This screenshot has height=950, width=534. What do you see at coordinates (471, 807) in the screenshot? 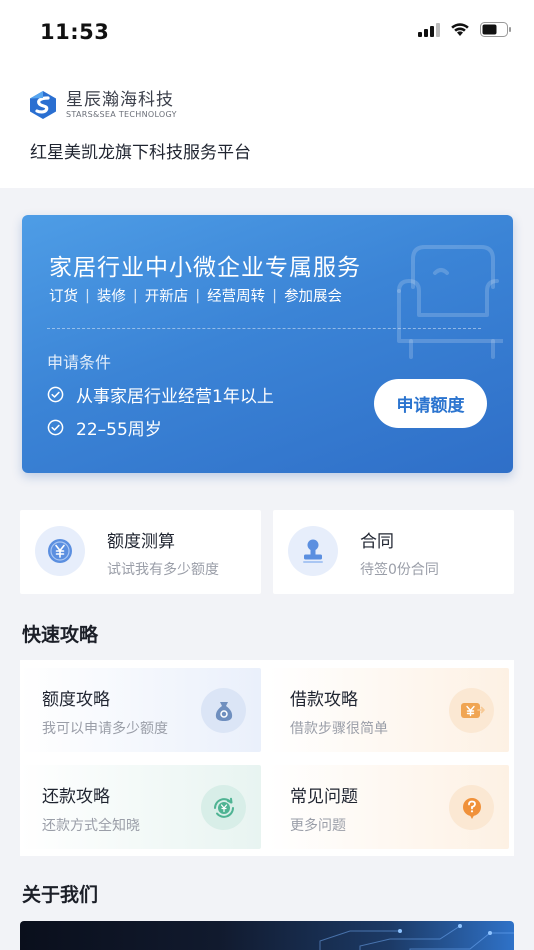
I see `question-icon` at bounding box center [471, 807].